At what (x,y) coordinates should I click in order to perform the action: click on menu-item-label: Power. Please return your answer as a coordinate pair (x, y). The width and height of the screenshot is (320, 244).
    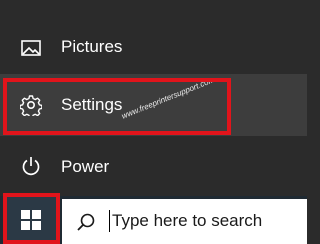
    Looking at the image, I should click on (85, 166).